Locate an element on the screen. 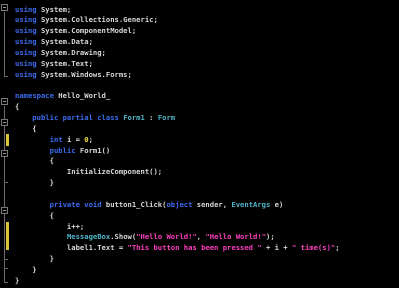  code-line: i++; is located at coordinates (49, 227).